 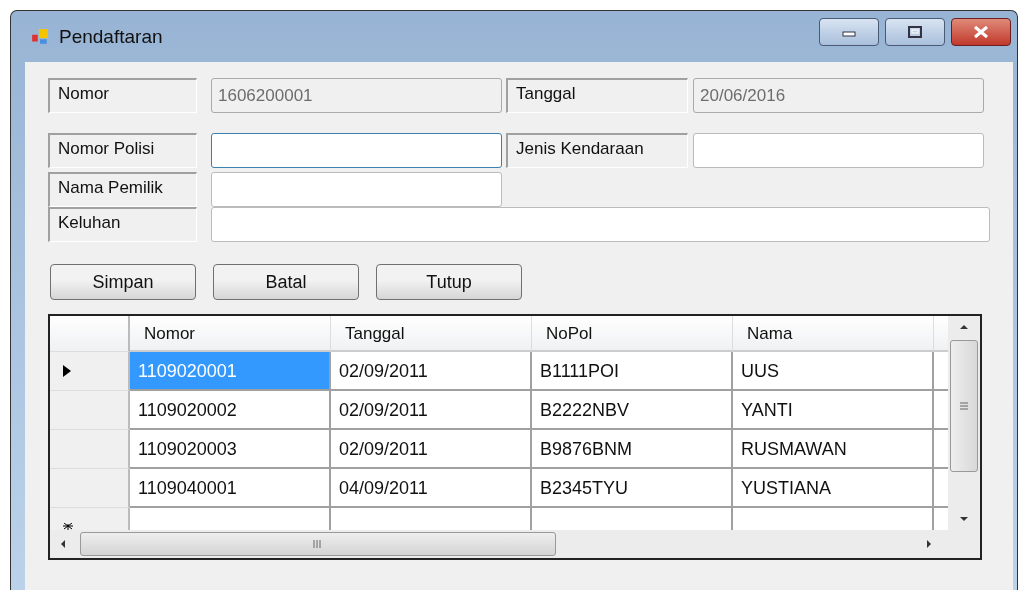 I want to click on table-cell: YUSTIANA, so click(x=833, y=488).